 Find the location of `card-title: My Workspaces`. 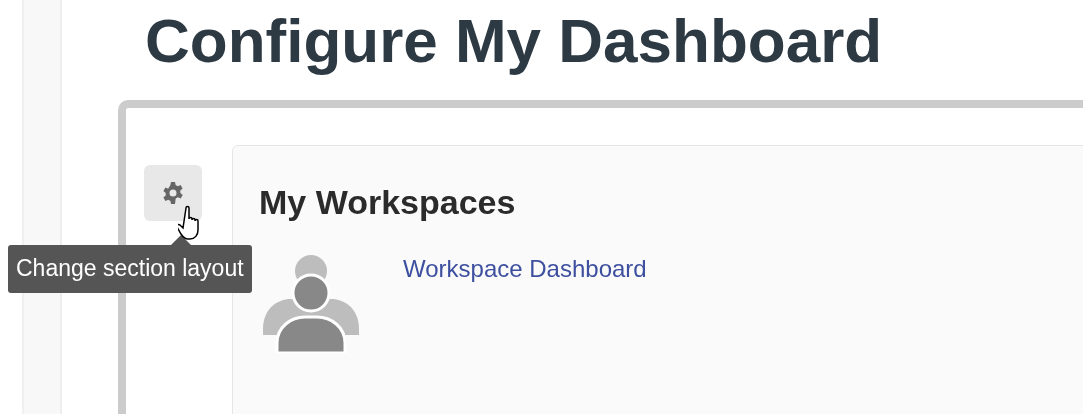

card-title: My Workspaces is located at coordinates (388, 203).